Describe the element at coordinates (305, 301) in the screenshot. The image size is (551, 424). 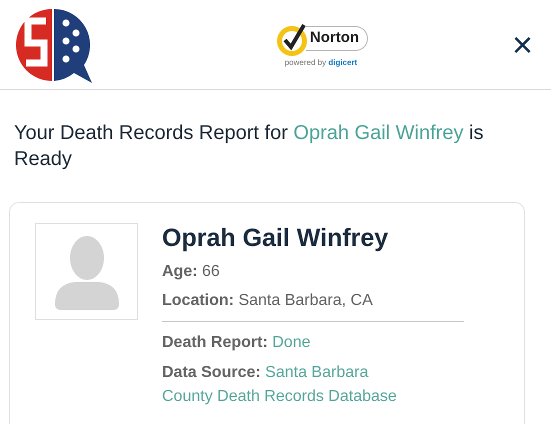
I see `field-value: Santa Barbara, CA` at that location.